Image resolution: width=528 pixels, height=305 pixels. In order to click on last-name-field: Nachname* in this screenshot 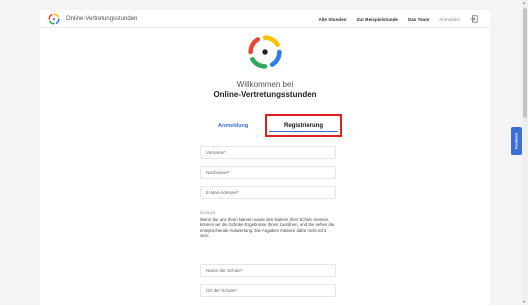, I will do `click(268, 172)`.